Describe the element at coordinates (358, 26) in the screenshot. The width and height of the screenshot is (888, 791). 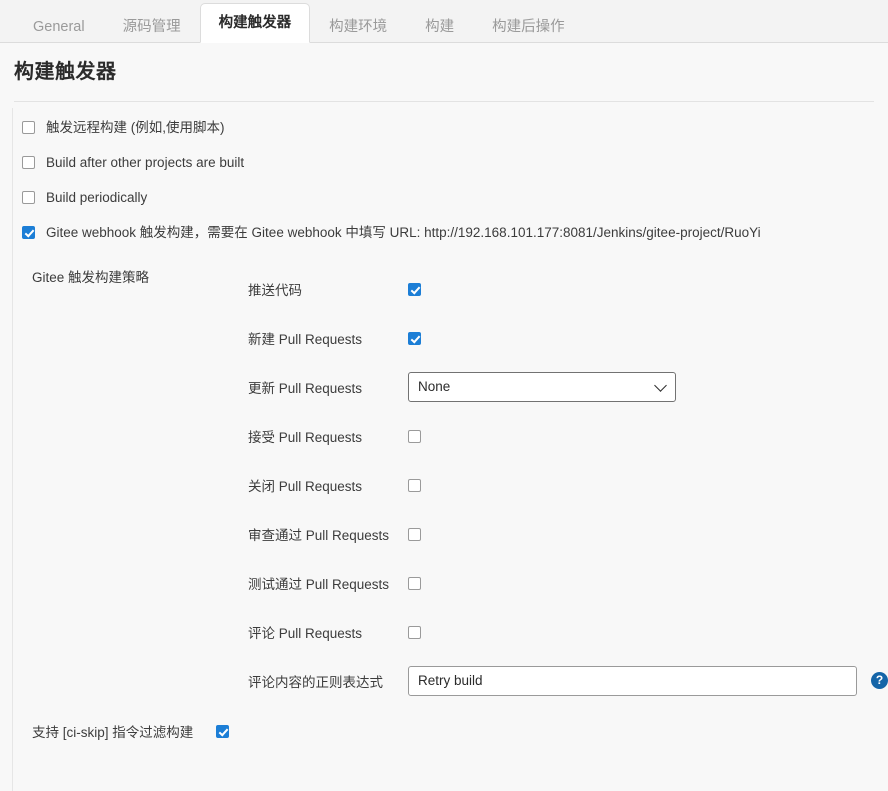
I see `tab-build-environment: 构建环境` at that location.